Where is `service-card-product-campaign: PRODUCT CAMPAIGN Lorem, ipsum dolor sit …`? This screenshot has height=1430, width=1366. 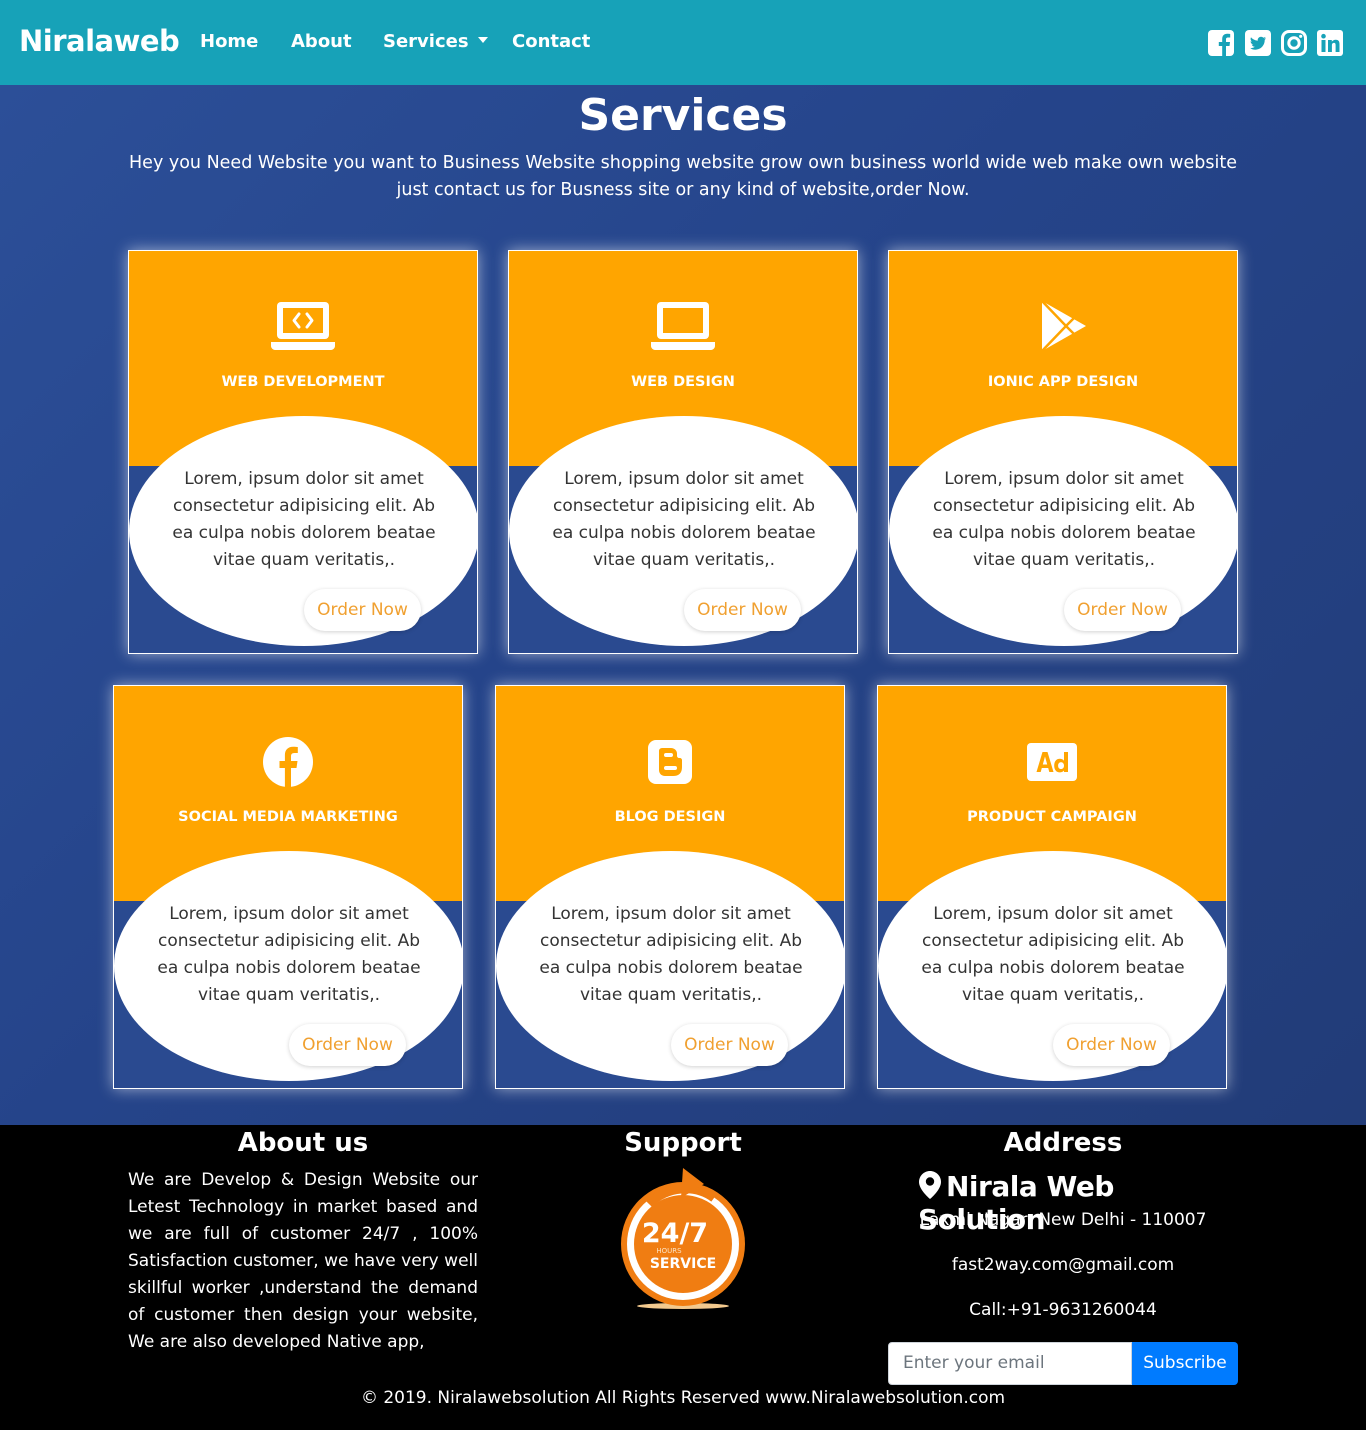
service-card-product-campaign: PRODUCT CAMPAIGN Lorem, ipsum dolor sit … is located at coordinates (1052, 887).